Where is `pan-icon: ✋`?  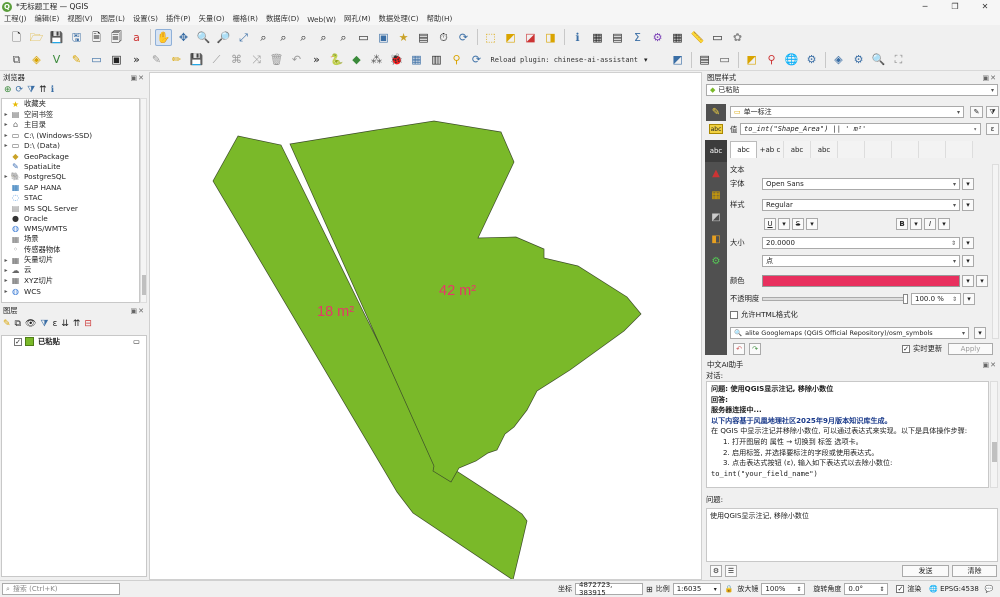
pan-icon: ✋ is located at coordinates (163, 37).